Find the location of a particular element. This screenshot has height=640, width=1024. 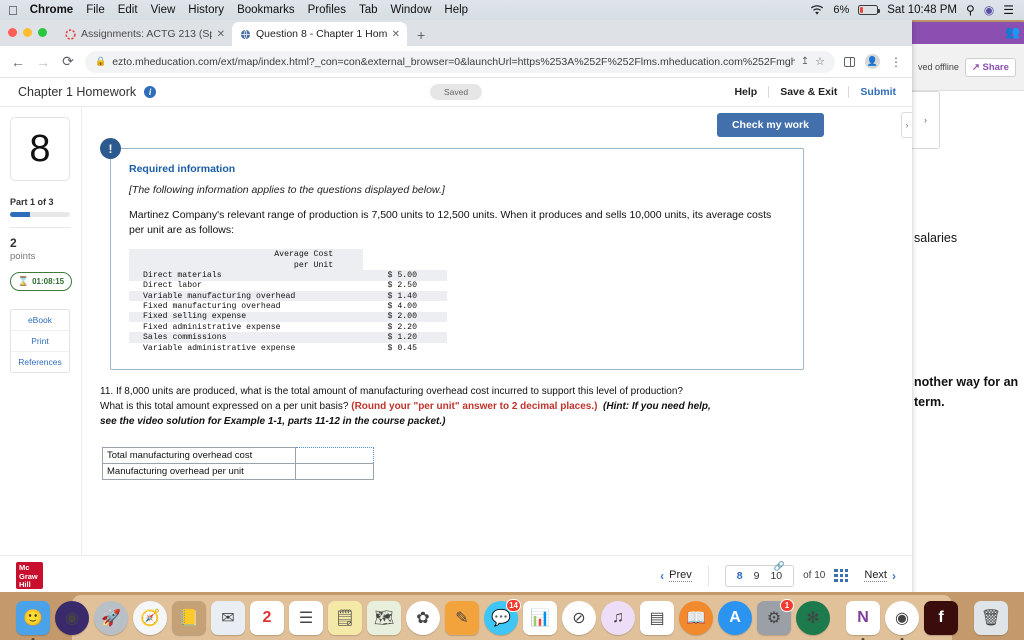

close-window-button is located at coordinates (12, 32).